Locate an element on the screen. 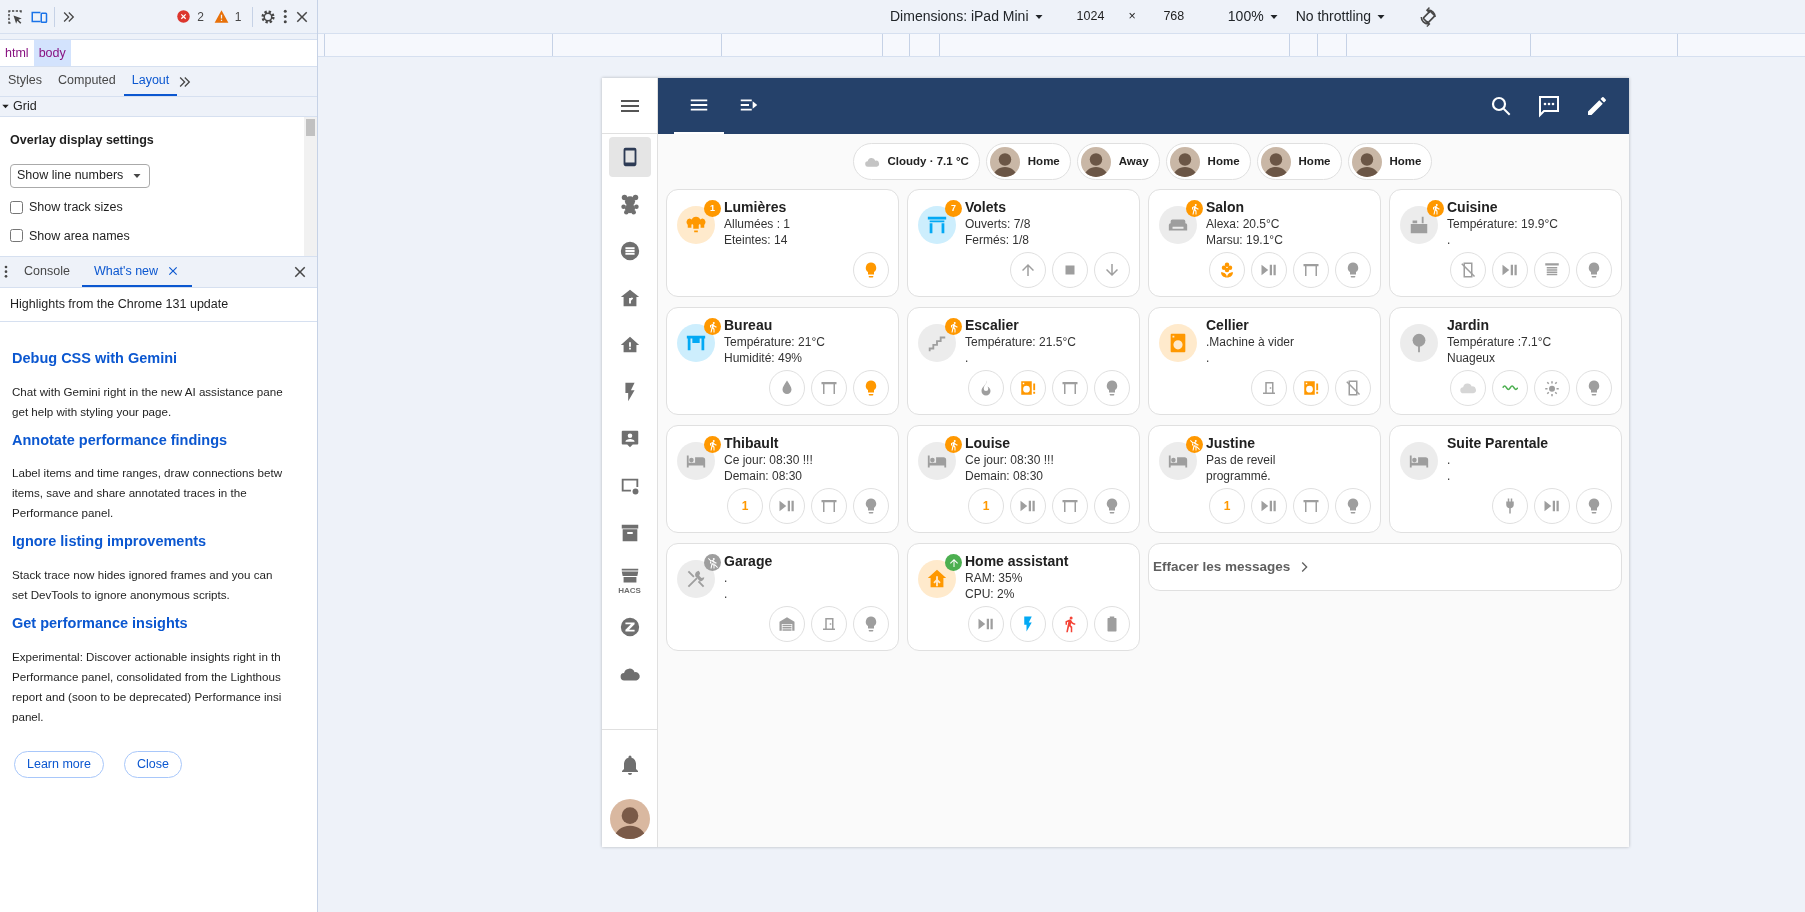  room-title: Jardin is located at coordinates (1468, 325).